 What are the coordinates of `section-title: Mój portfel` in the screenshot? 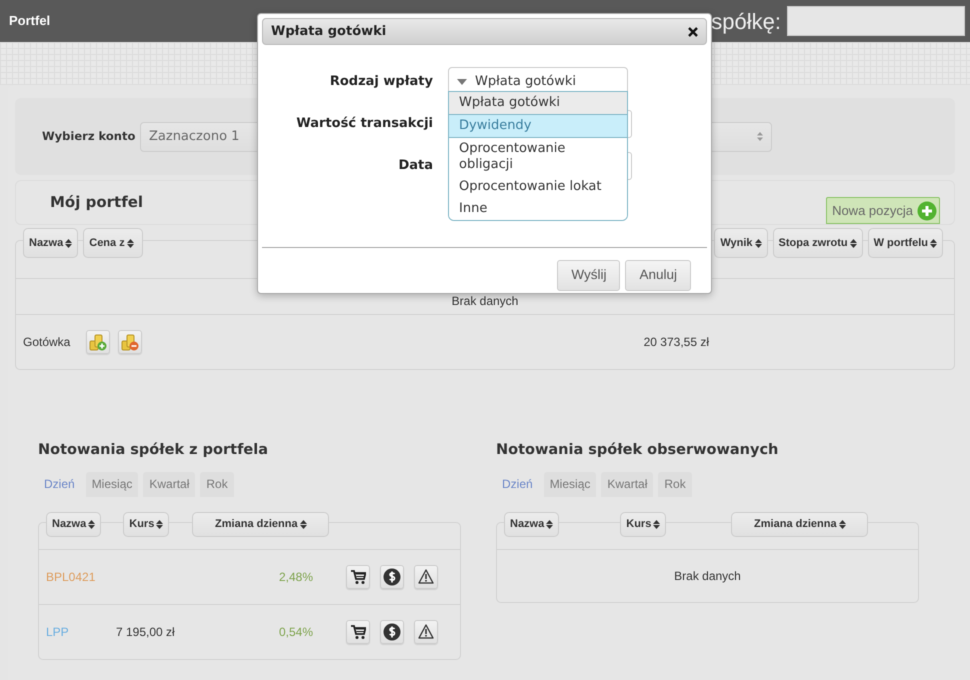 It's located at (97, 203).